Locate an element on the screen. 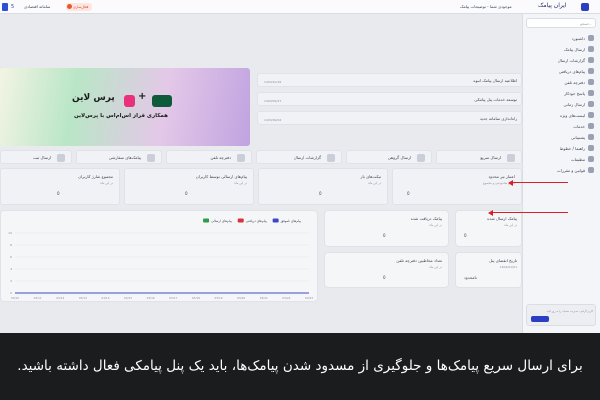 Image resolution: width=600 pixels, height=400 pixels. sidebar-item-send-sms: ارسال پیامک is located at coordinates (579, 49).